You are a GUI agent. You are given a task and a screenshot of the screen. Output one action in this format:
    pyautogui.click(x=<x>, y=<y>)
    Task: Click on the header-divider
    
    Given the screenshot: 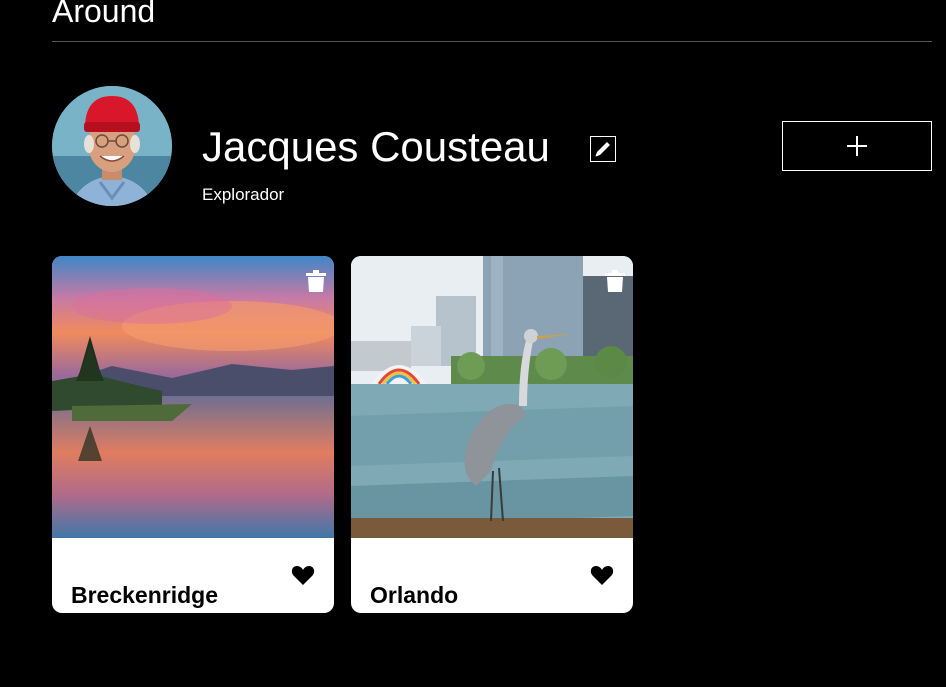 What is the action you would take?
    pyautogui.click(x=492, y=41)
    